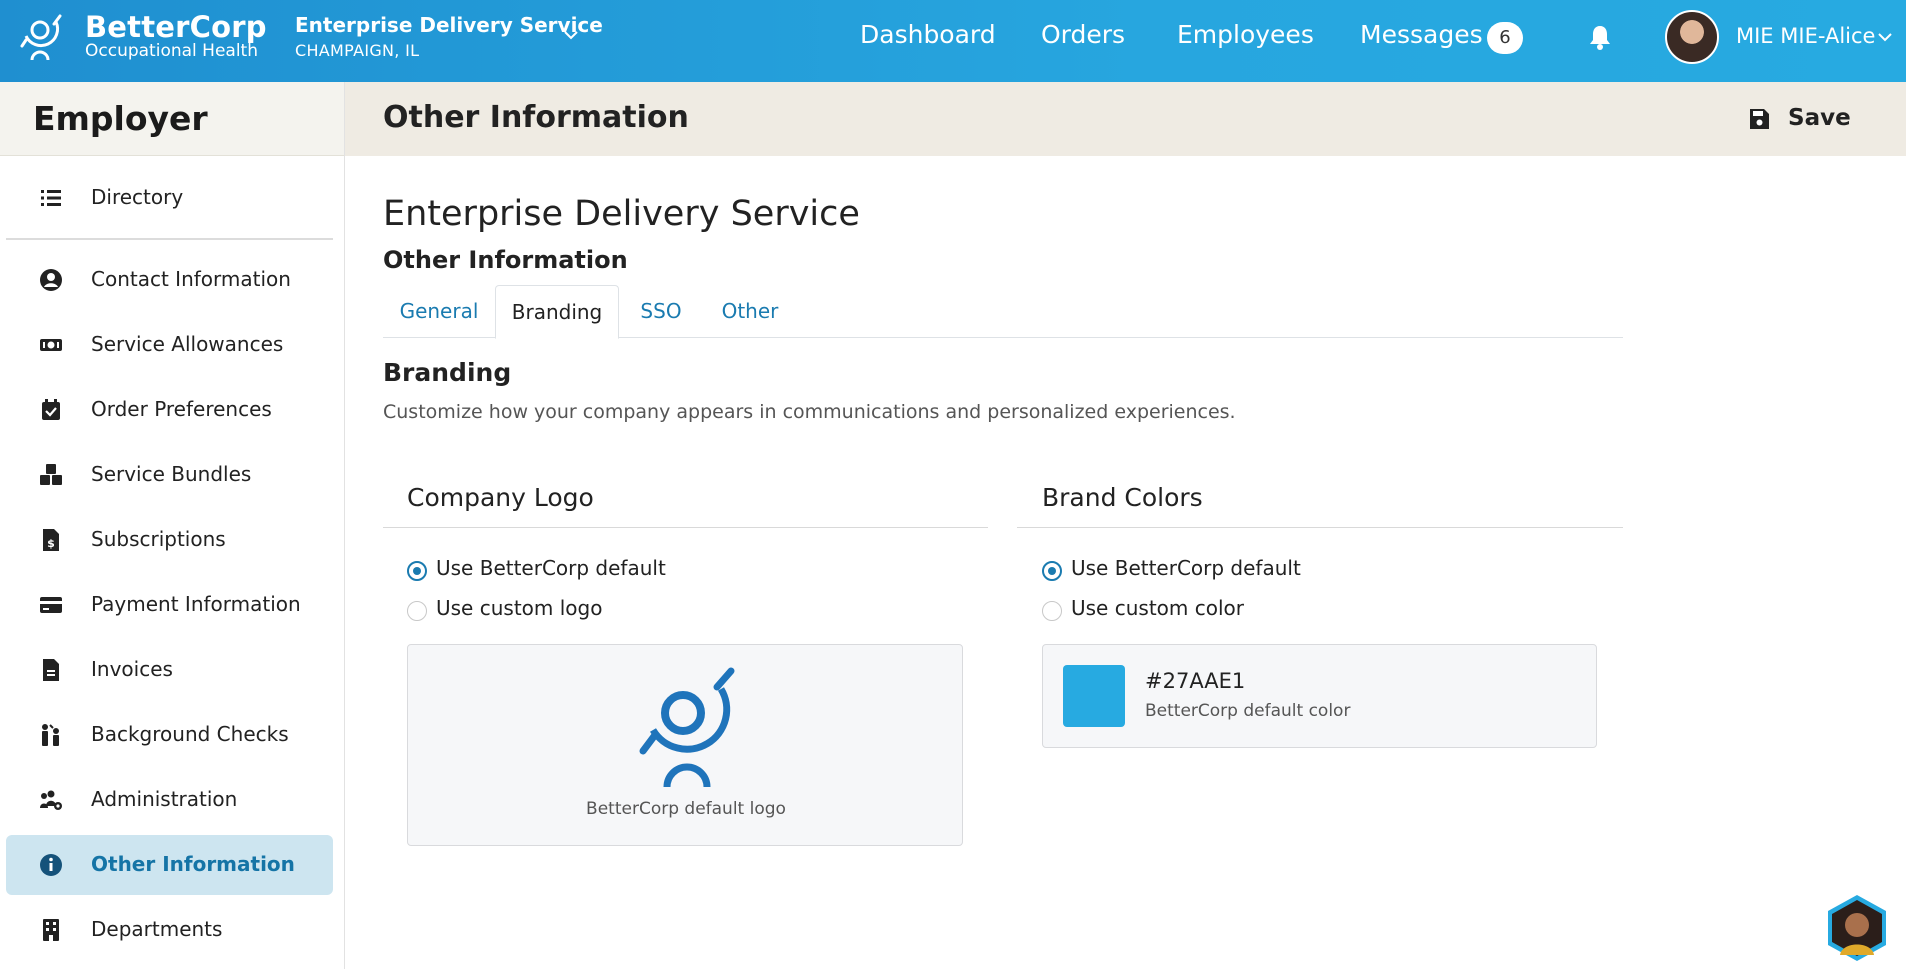  I want to click on sidebar-item-label: Service Bundles, so click(171, 474).